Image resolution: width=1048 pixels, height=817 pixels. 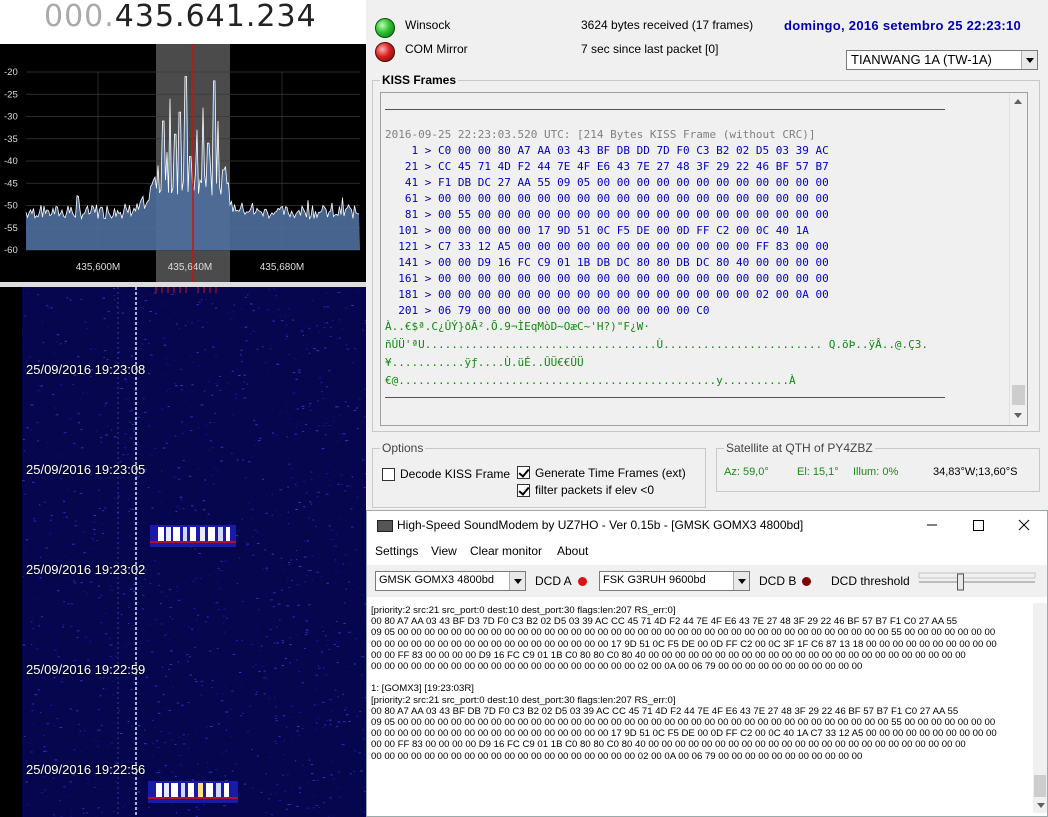 What do you see at coordinates (876, 472) in the screenshot?
I see `illumination: Illum: 0%` at bounding box center [876, 472].